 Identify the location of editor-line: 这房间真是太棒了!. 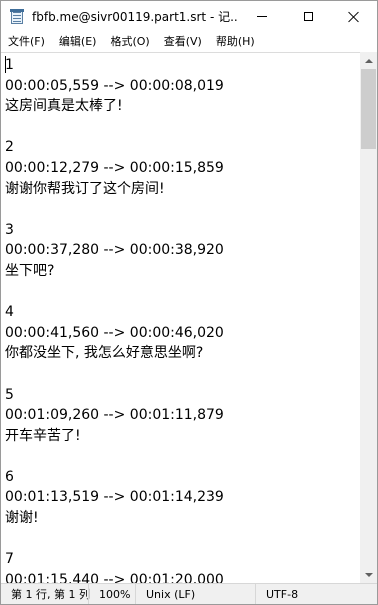
(64, 106).